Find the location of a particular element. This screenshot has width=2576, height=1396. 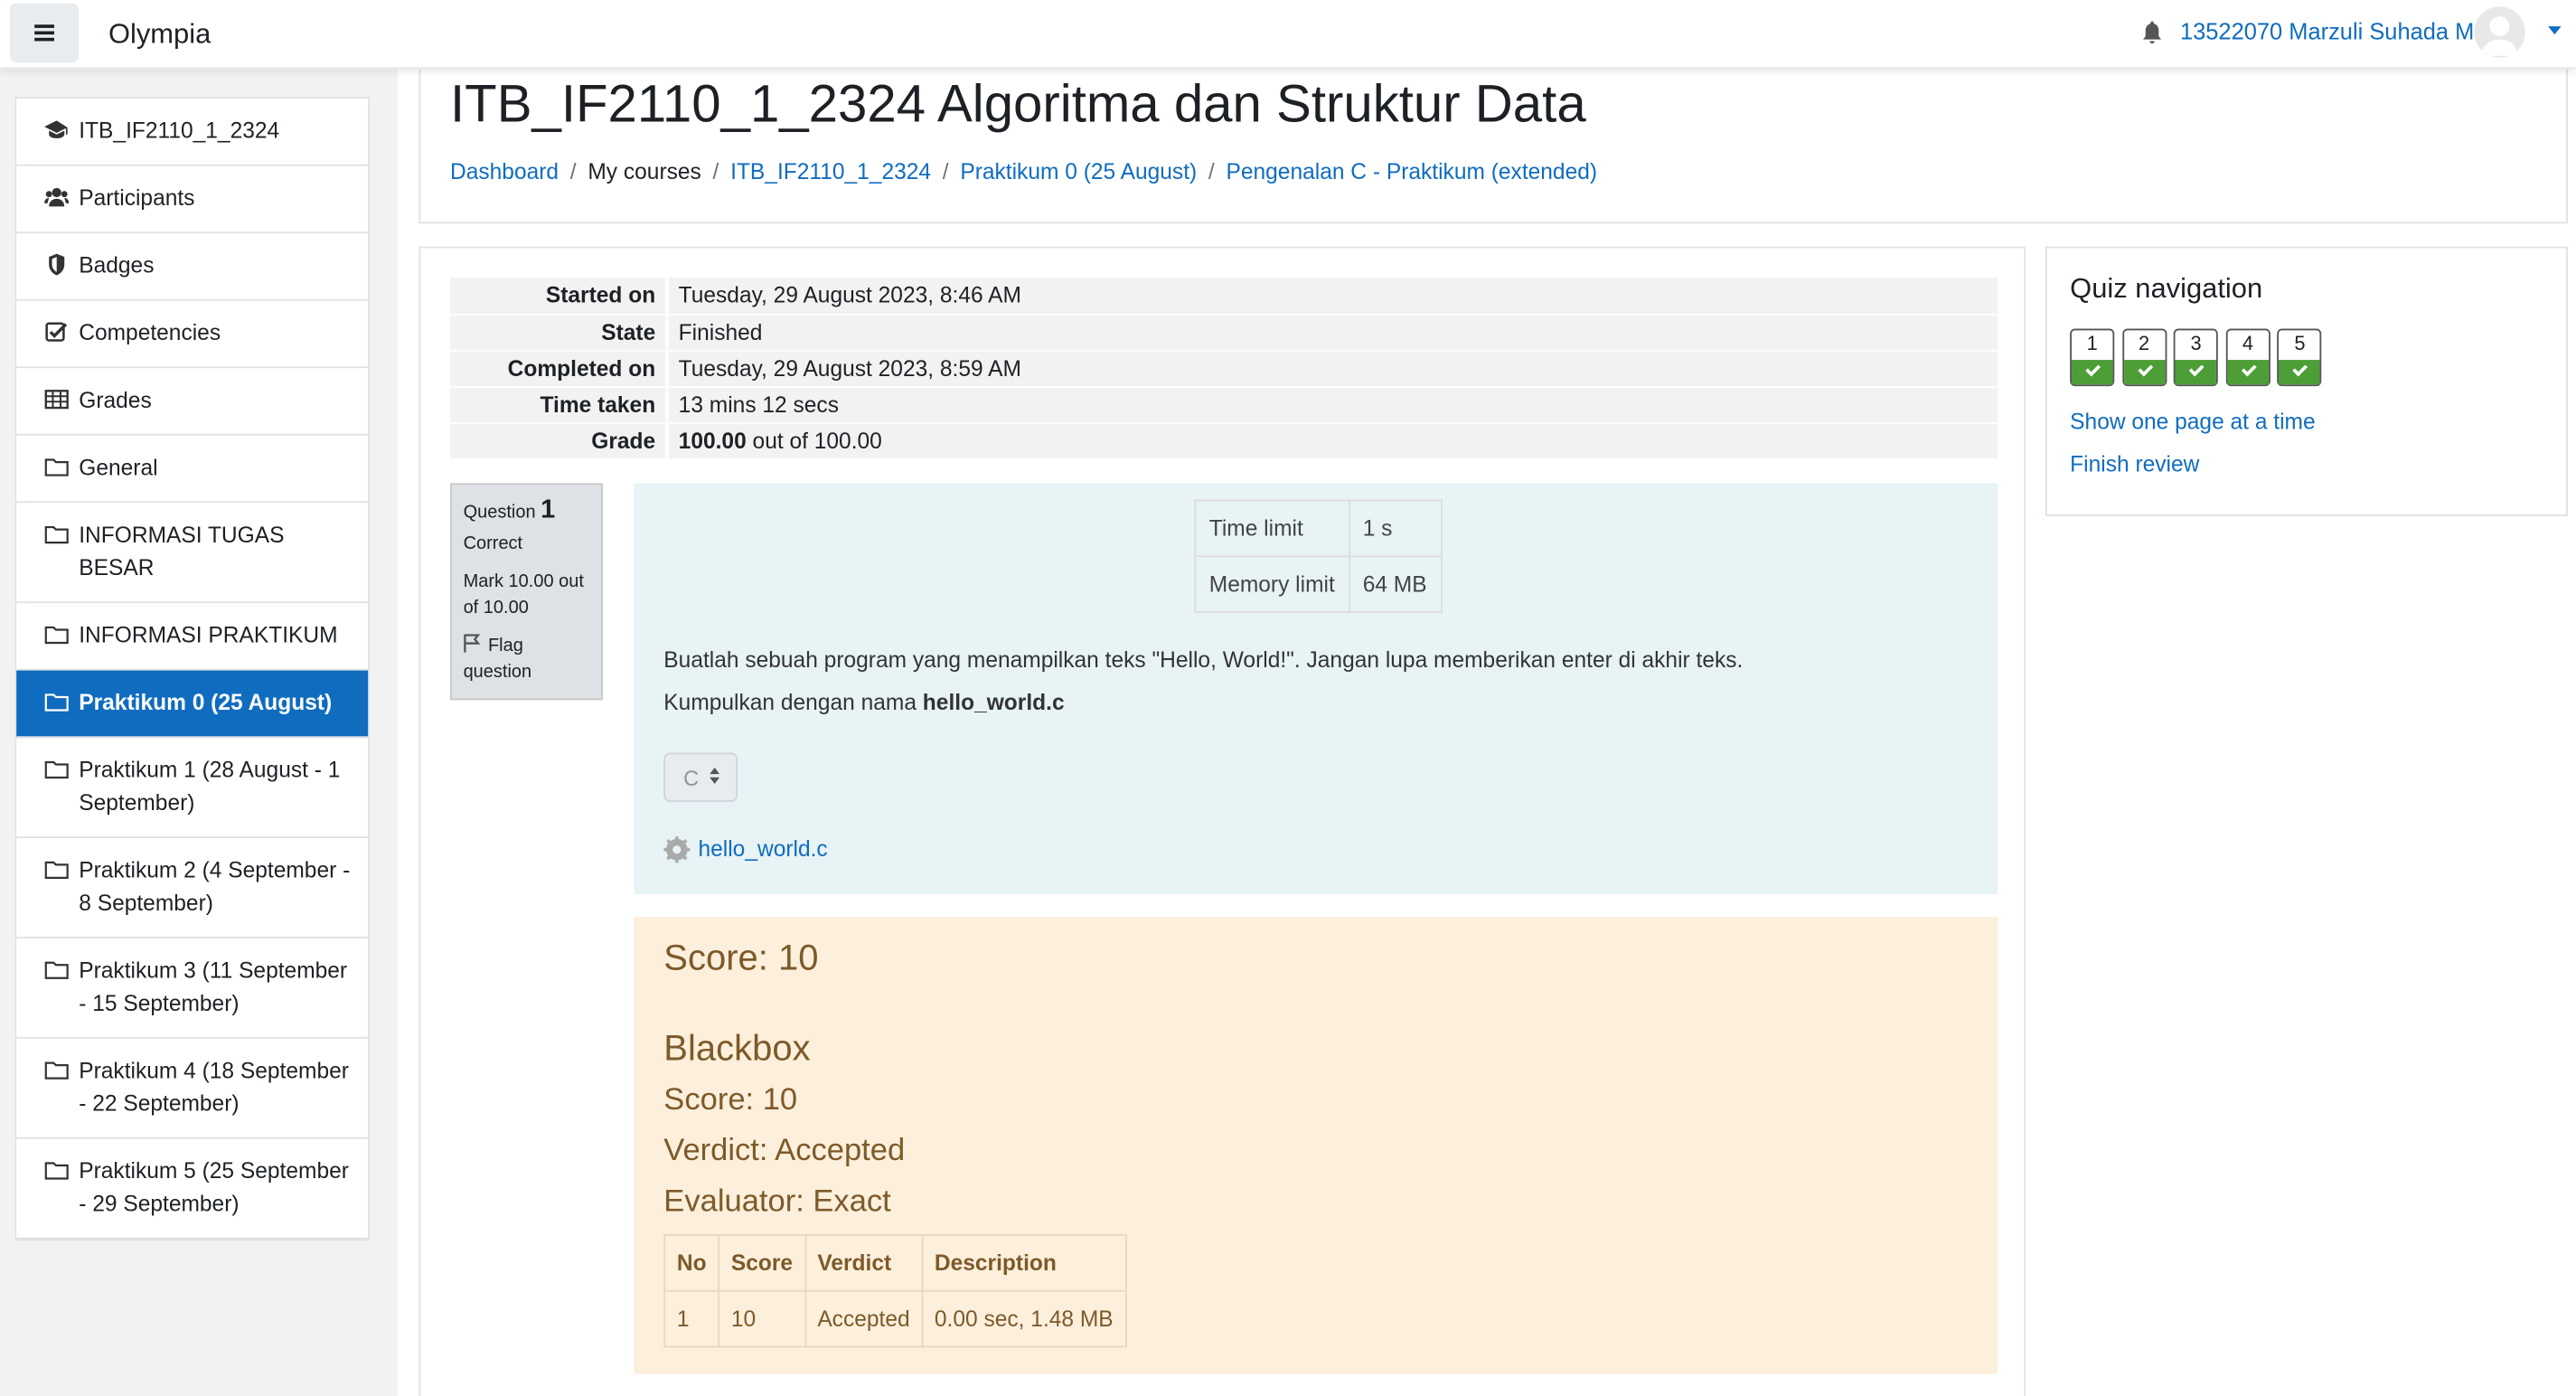

nav-item-praktikum-0: Praktikum 0 (25 August) is located at coordinates (192, 704).